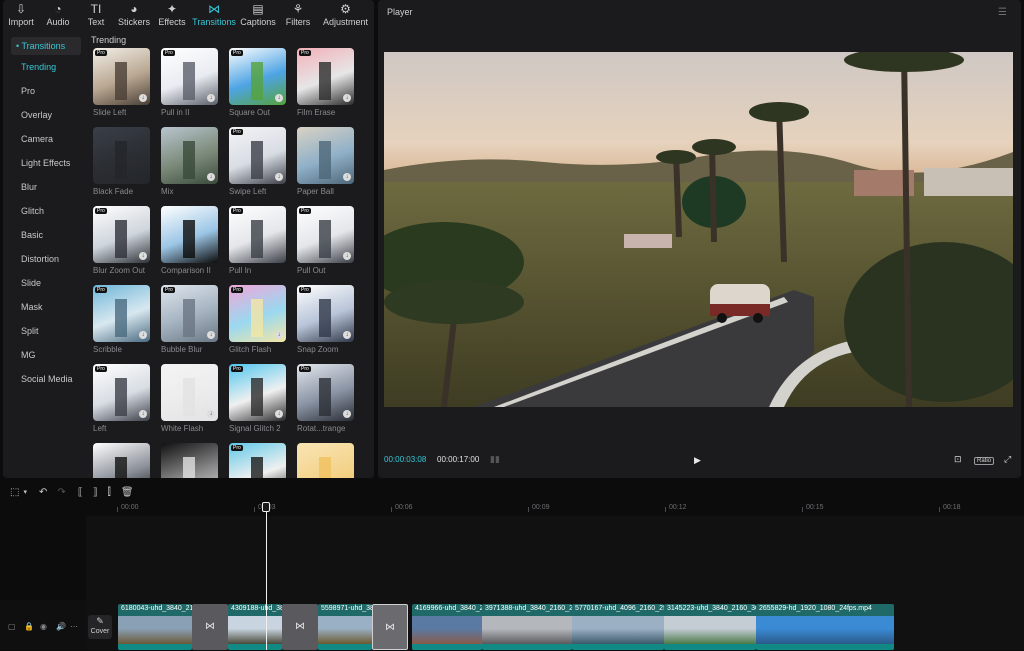 This screenshot has width=1024, height=651. What do you see at coordinates (266, 577) in the screenshot?
I see `playhead` at bounding box center [266, 577].